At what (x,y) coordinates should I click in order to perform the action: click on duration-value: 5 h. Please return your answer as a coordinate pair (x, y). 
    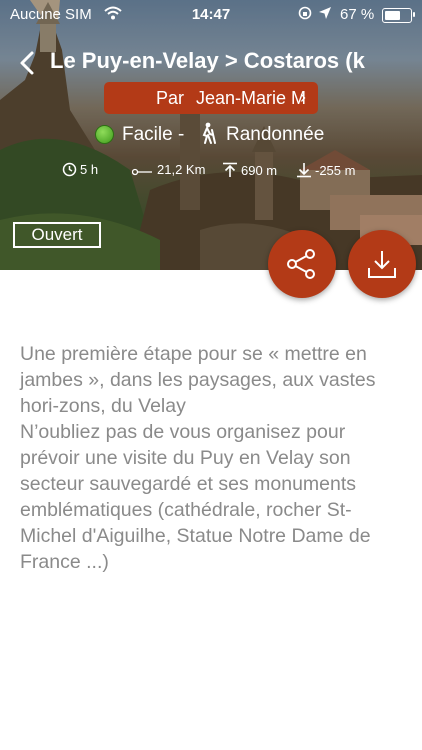
    Looking at the image, I should click on (89, 169).